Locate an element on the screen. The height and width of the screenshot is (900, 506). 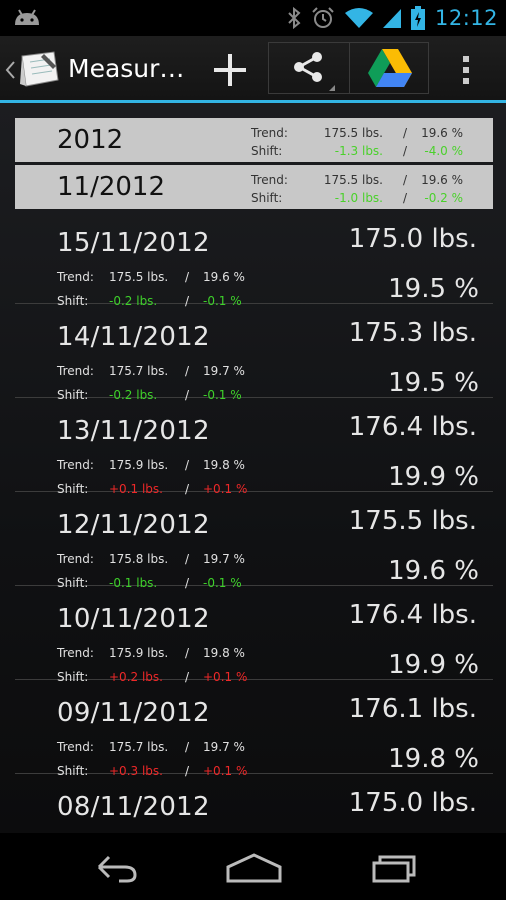
trend-fat: 19.8 % is located at coordinates (224, 653).